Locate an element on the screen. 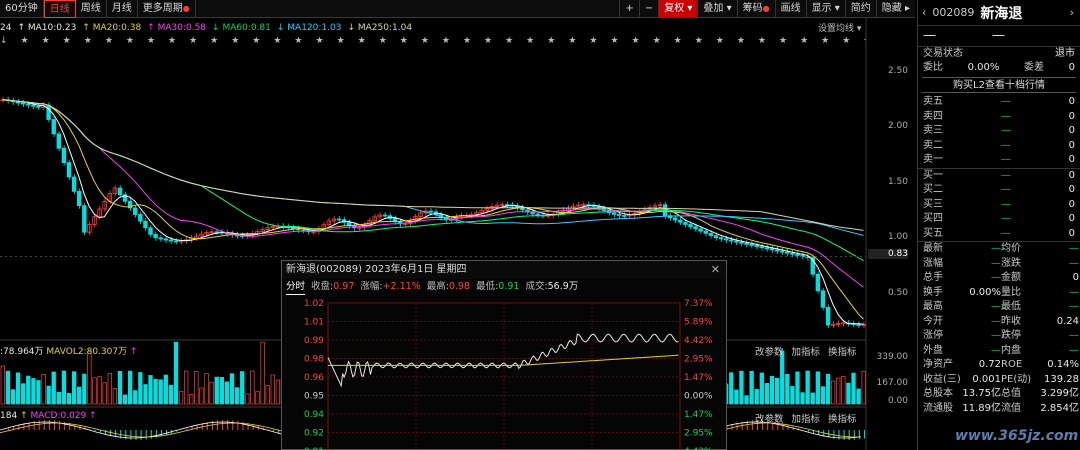 This screenshot has width=1080, height=450. stat-value: 3.299亿 is located at coordinates (1059, 393).